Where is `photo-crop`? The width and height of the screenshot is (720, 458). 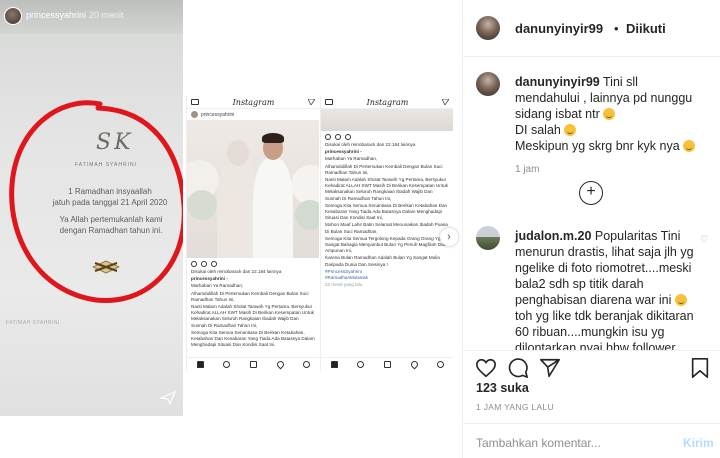 photo-crop is located at coordinates (387, 120).